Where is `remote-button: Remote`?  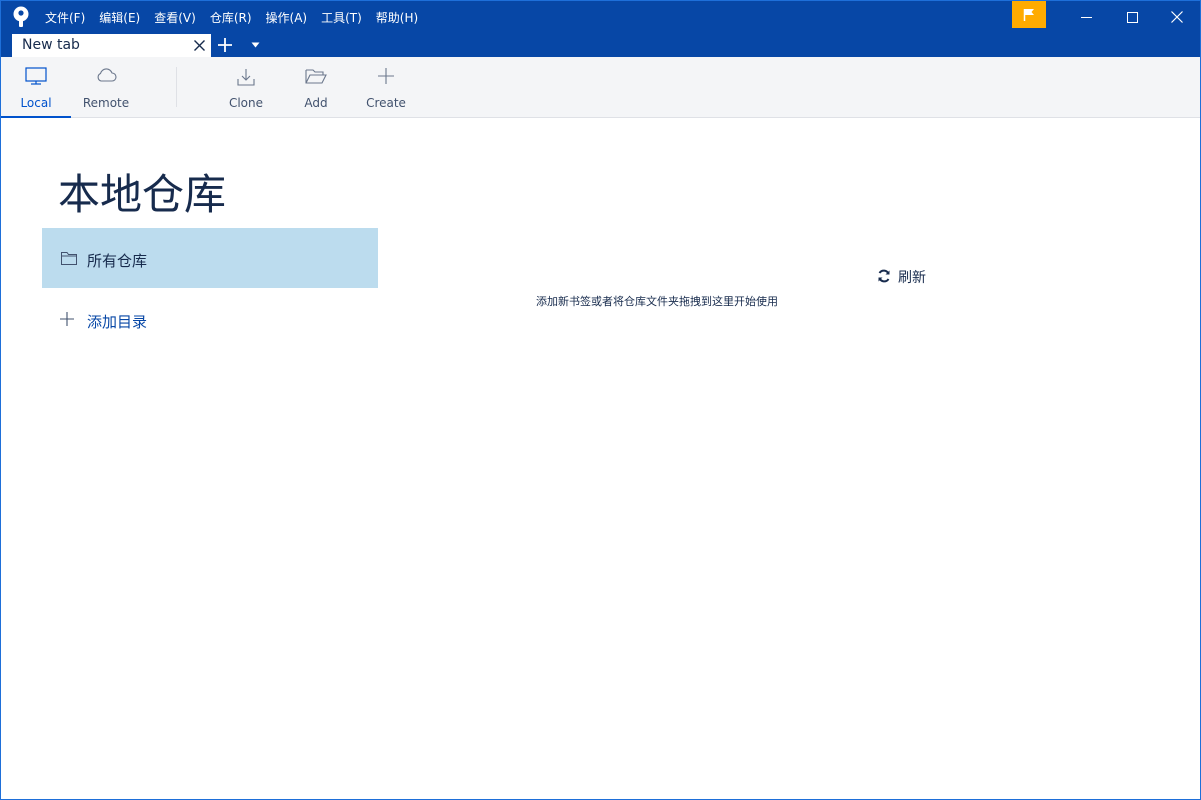
remote-button: Remote is located at coordinates (106, 87).